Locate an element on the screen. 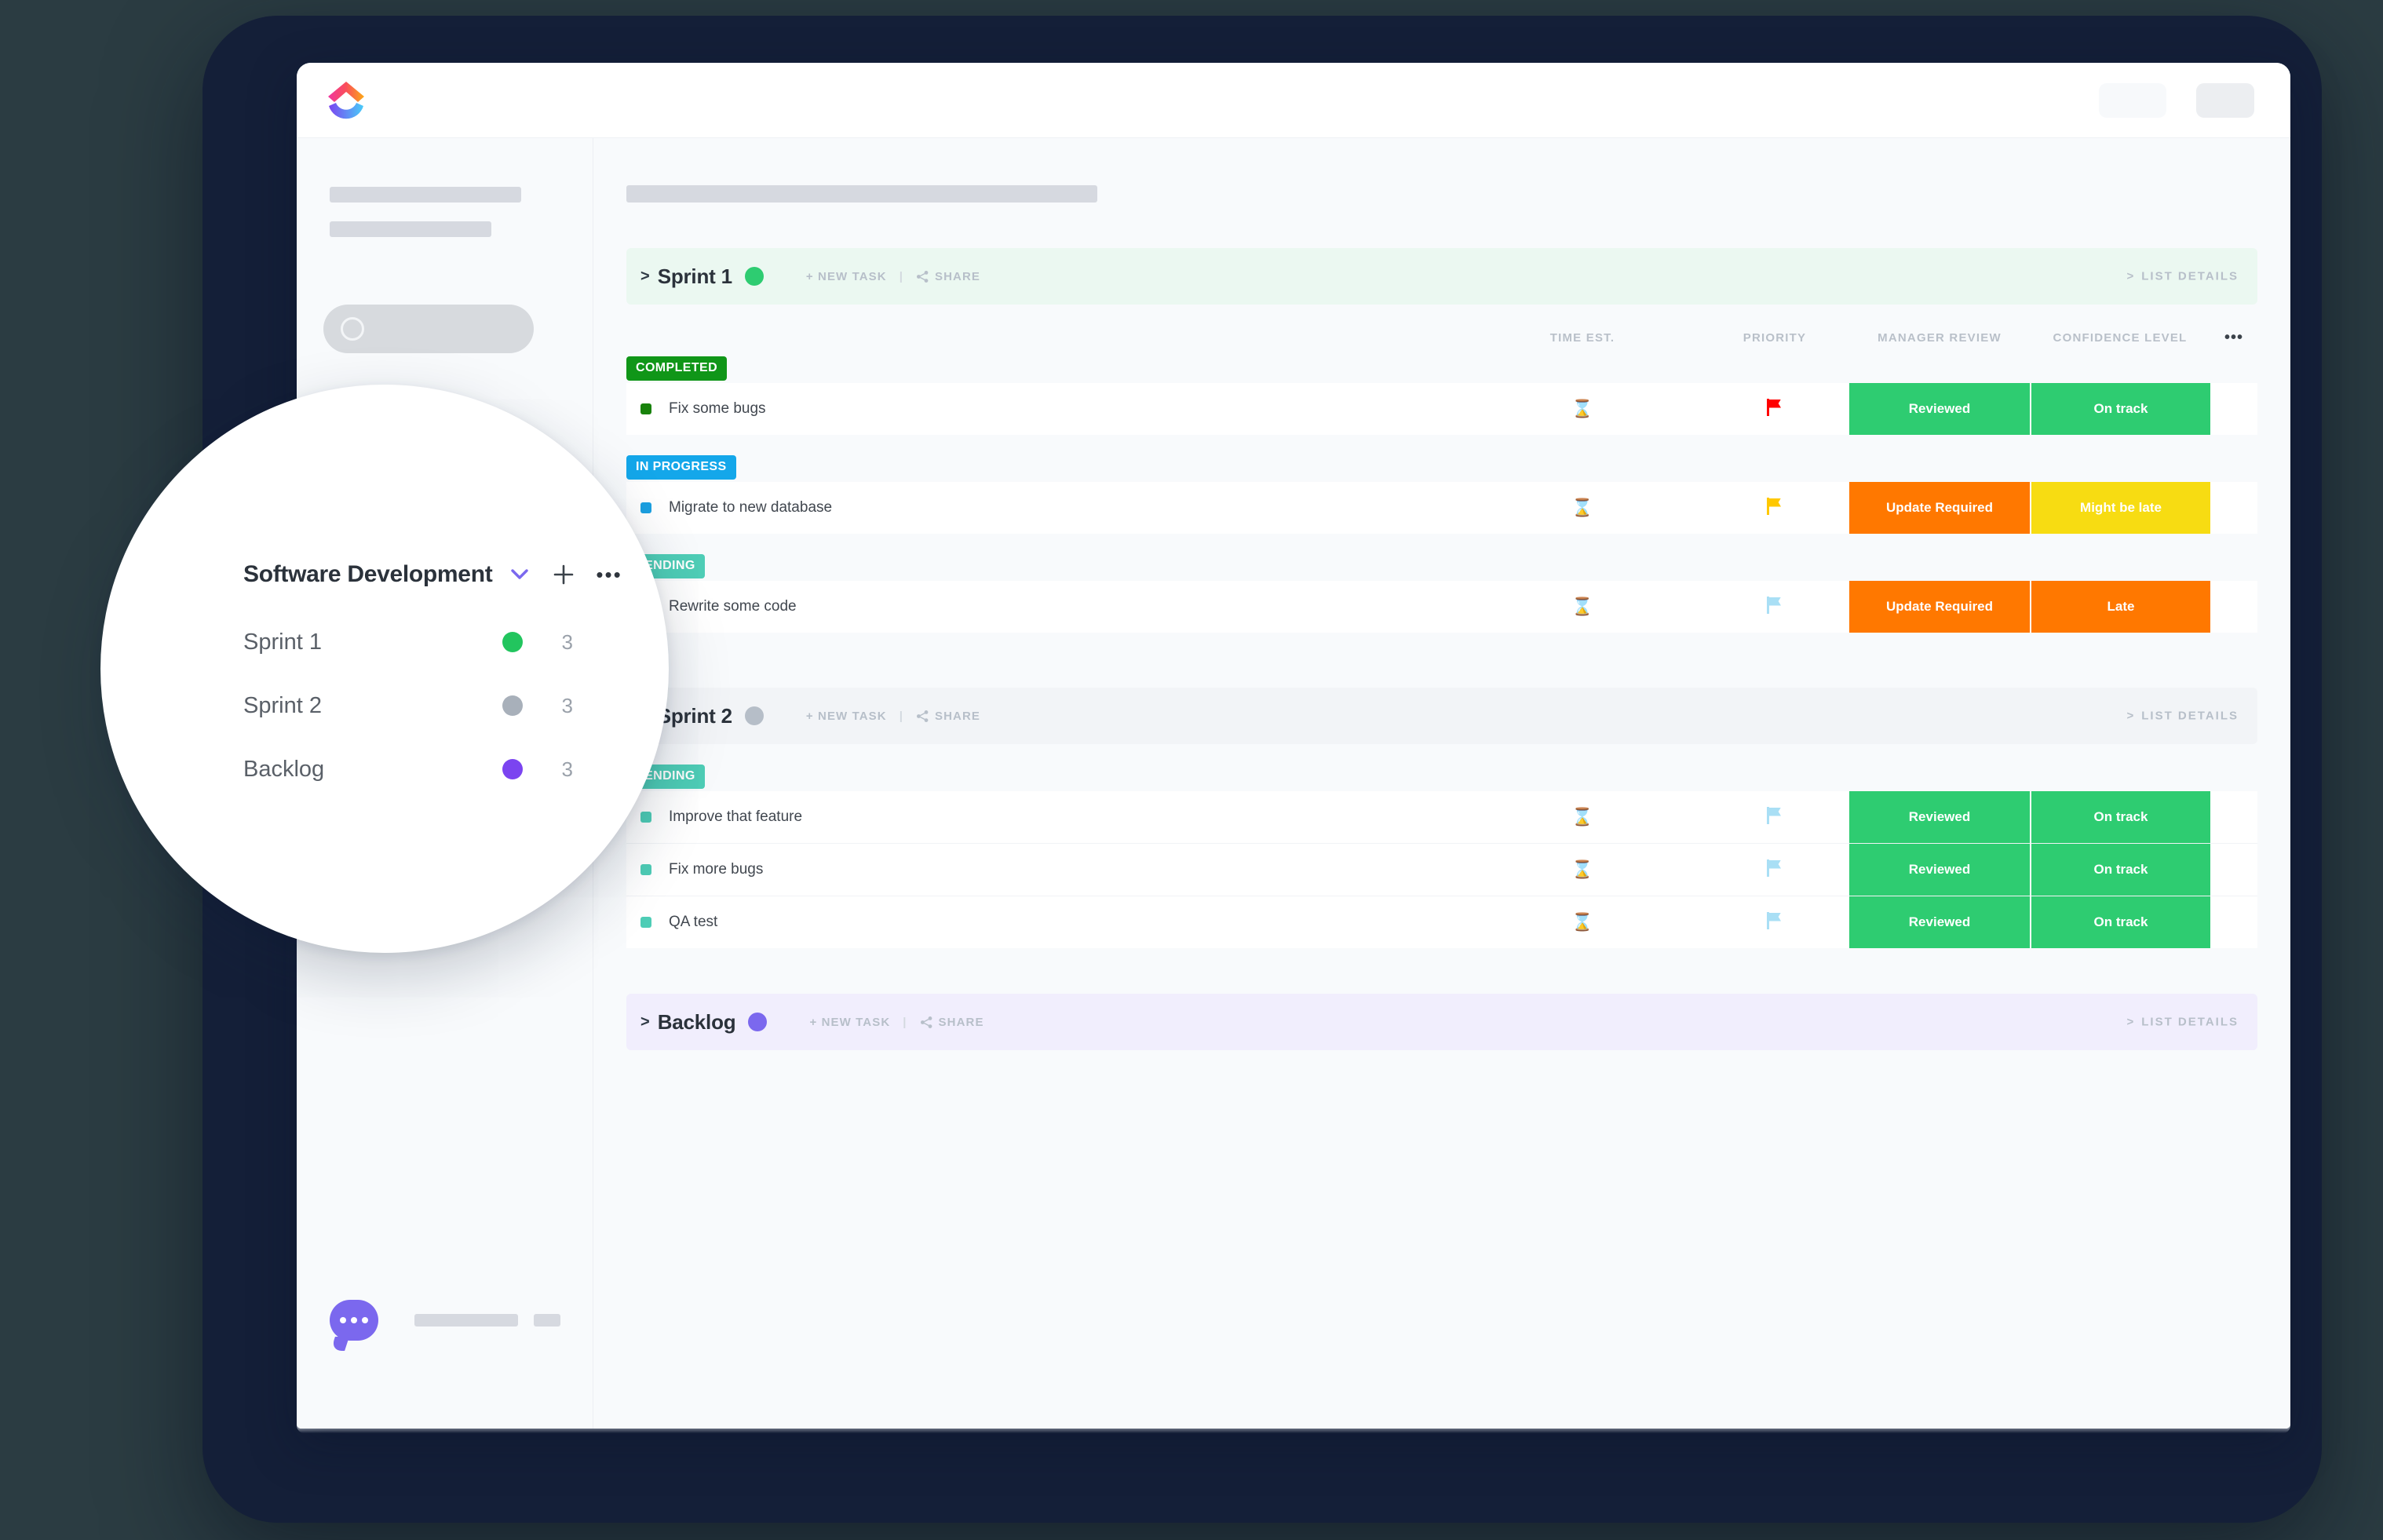 This screenshot has width=2383, height=1540. table-row: Fix more bugs ⌛ Reviewed On track is located at coordinates (1441, 869).